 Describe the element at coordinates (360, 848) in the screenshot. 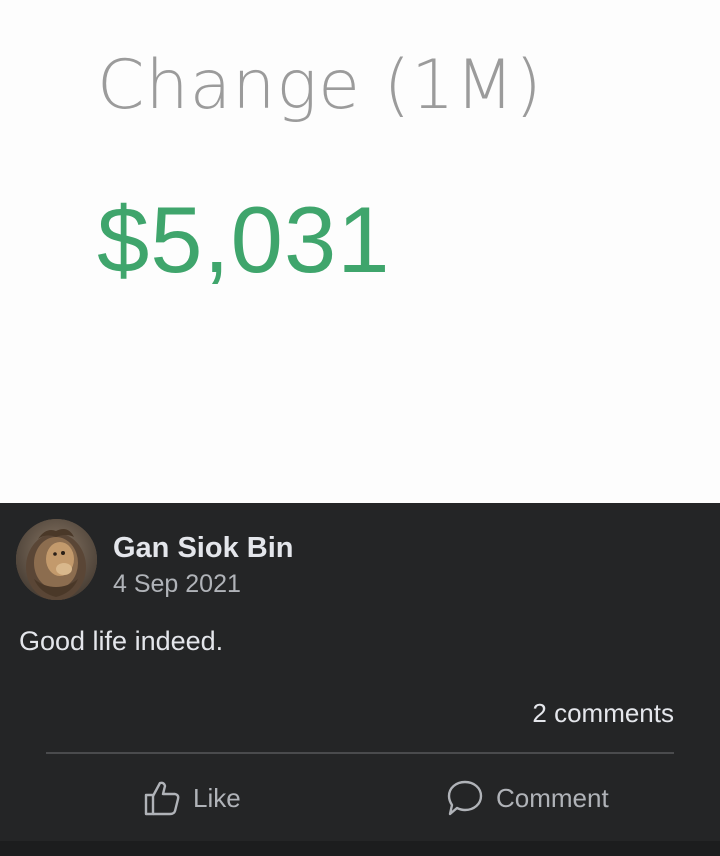

I see `bottom-edge` at that location.